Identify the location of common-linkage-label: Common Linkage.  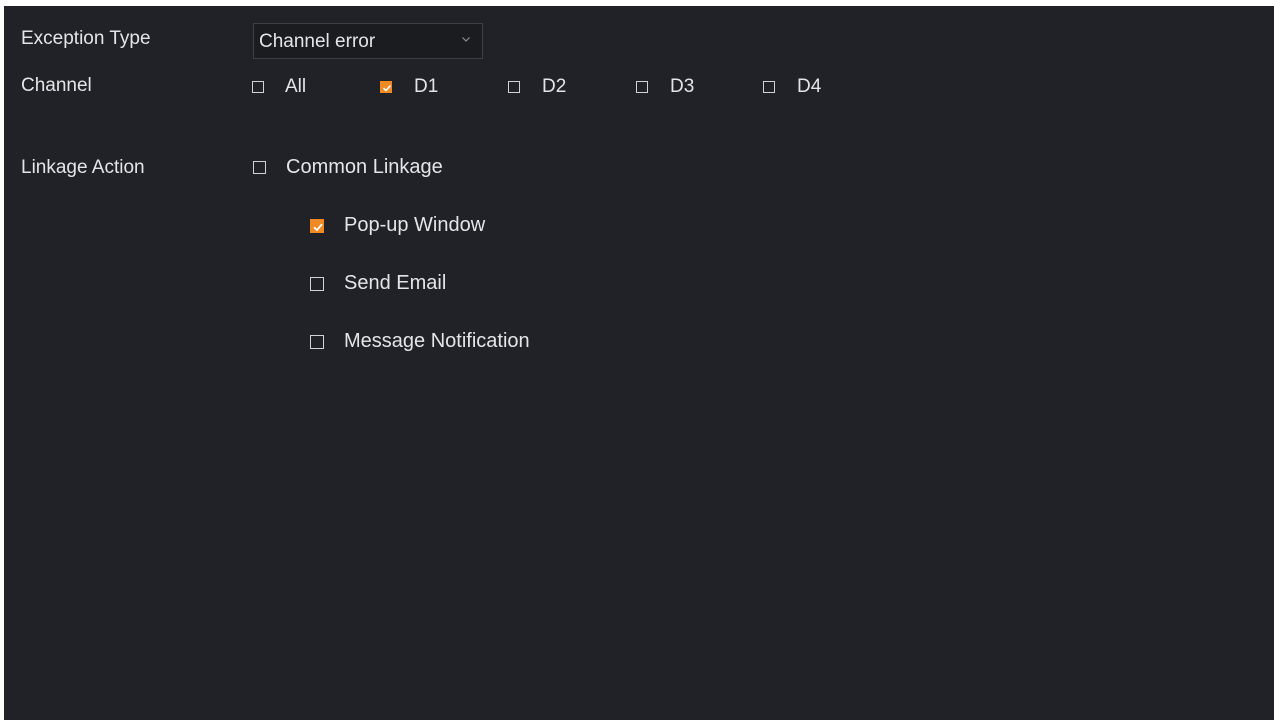
(364, 167).